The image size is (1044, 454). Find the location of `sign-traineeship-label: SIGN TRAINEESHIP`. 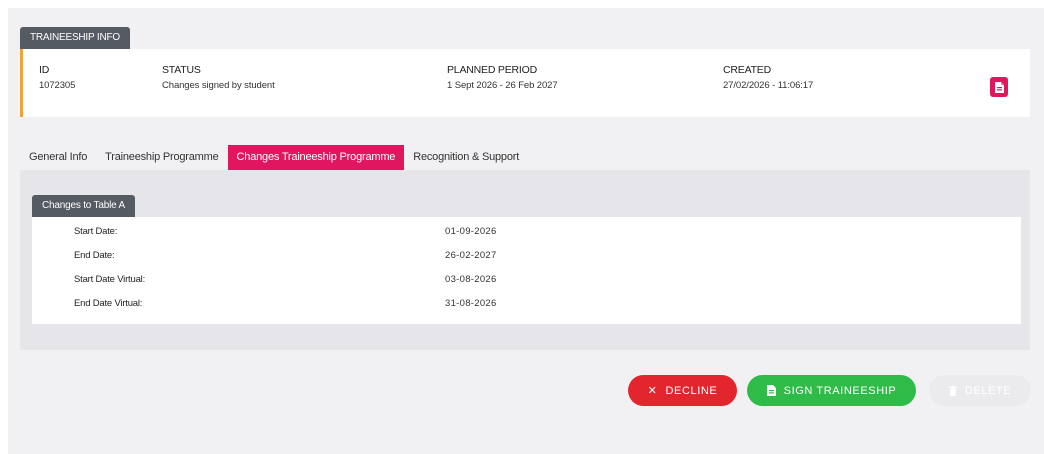

sign-traineeship-label: SIGN TRAINEESHIP is located at coordinates (840, 390).